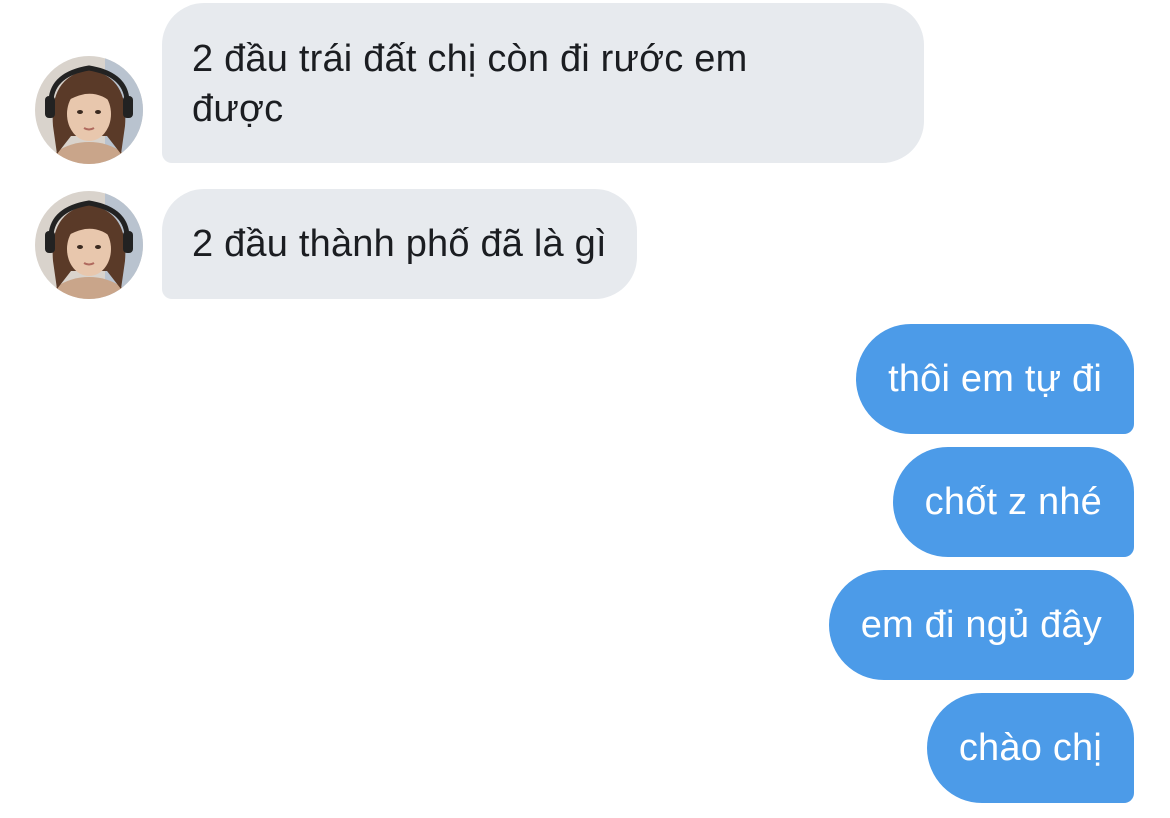 This screenshot has height=818, width=1170. Describe the element at coordinates (543, 83) in the screenshot. I see `incoming-message: 2 đầu trái đất chị còn đi rước em được` at that location.